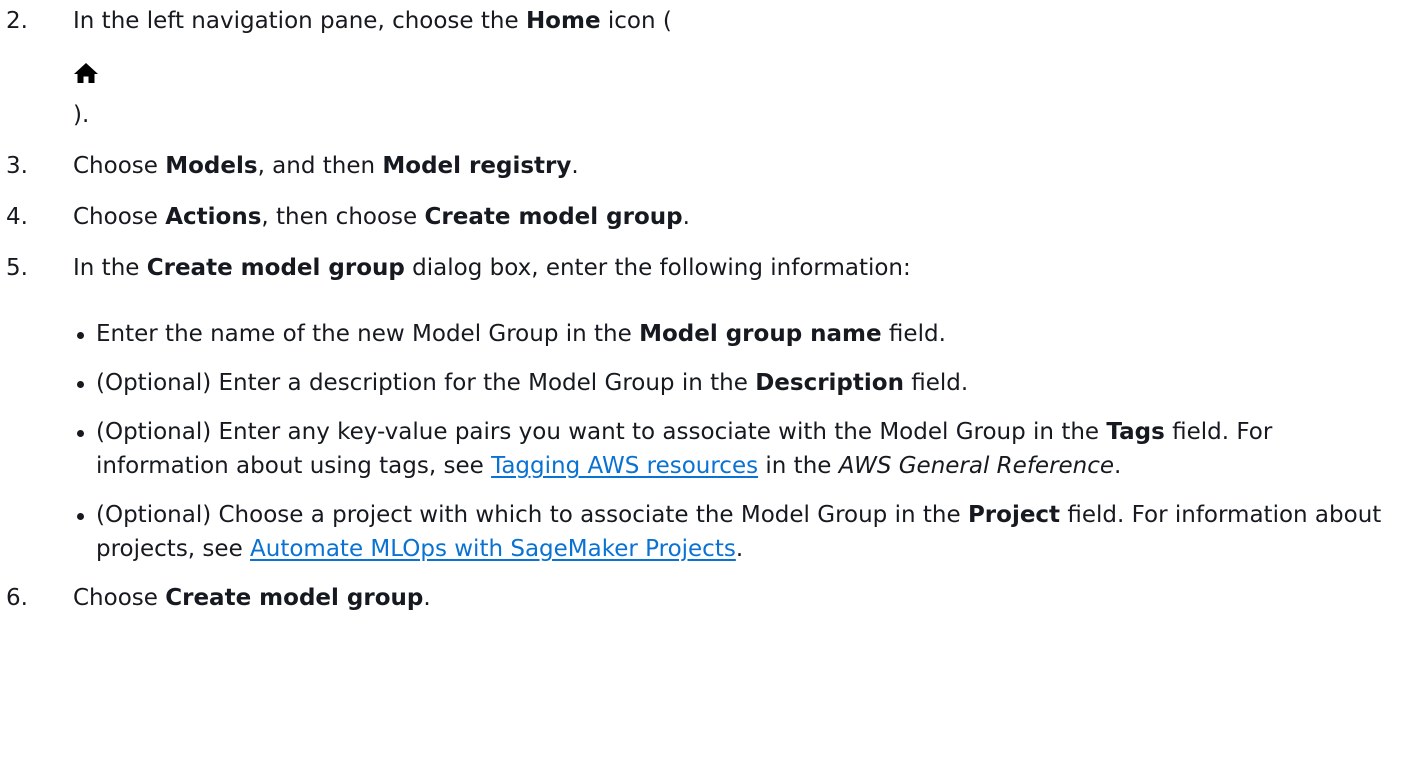 The width and height of the screenshot is (1403, 778). What do you see at coordinates (17, 598) in the screenshot?
I see `step-number: 6.` at bounding box center [17, 598].